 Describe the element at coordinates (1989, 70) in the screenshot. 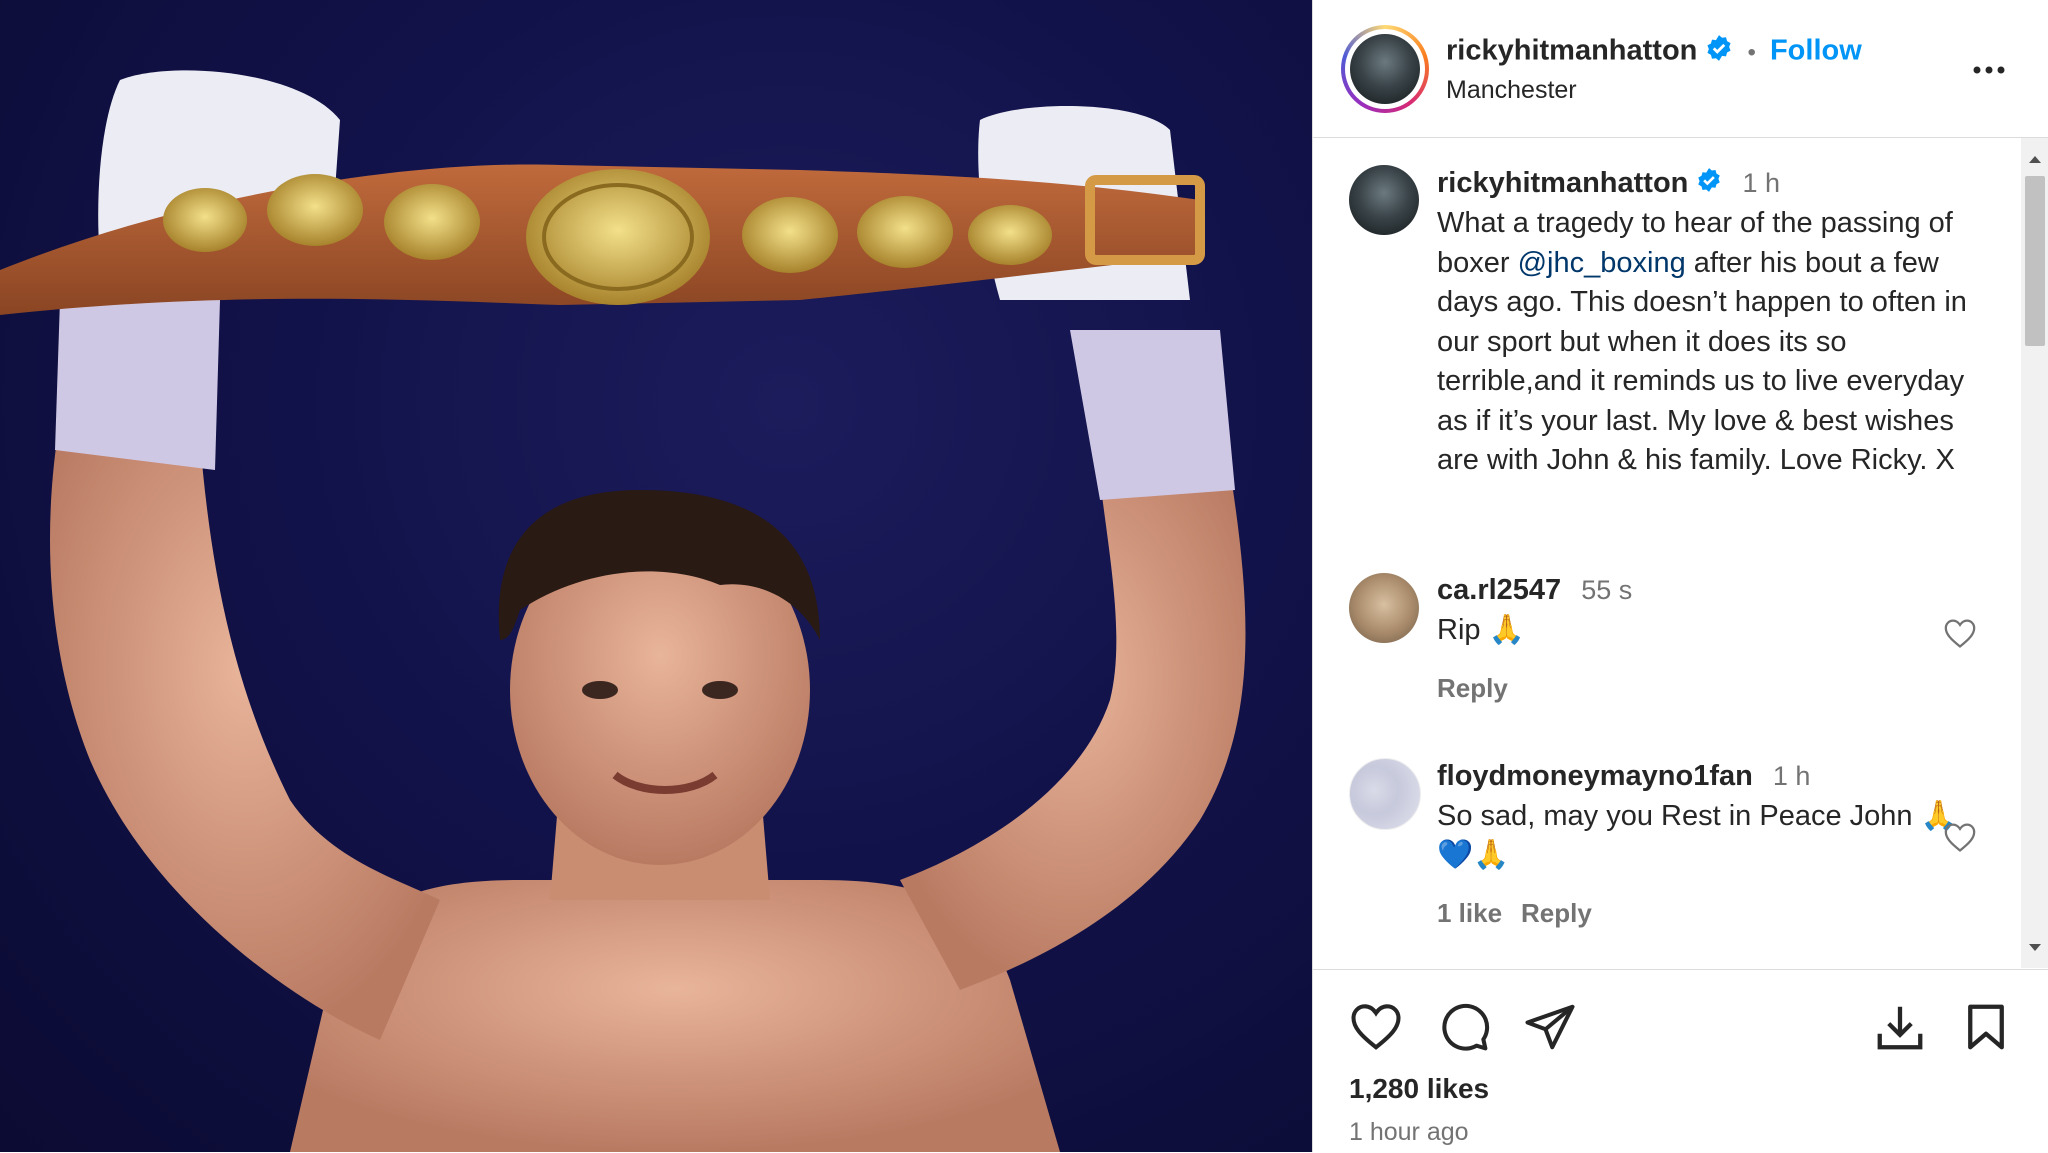

I see `more-options-icon` at that location.